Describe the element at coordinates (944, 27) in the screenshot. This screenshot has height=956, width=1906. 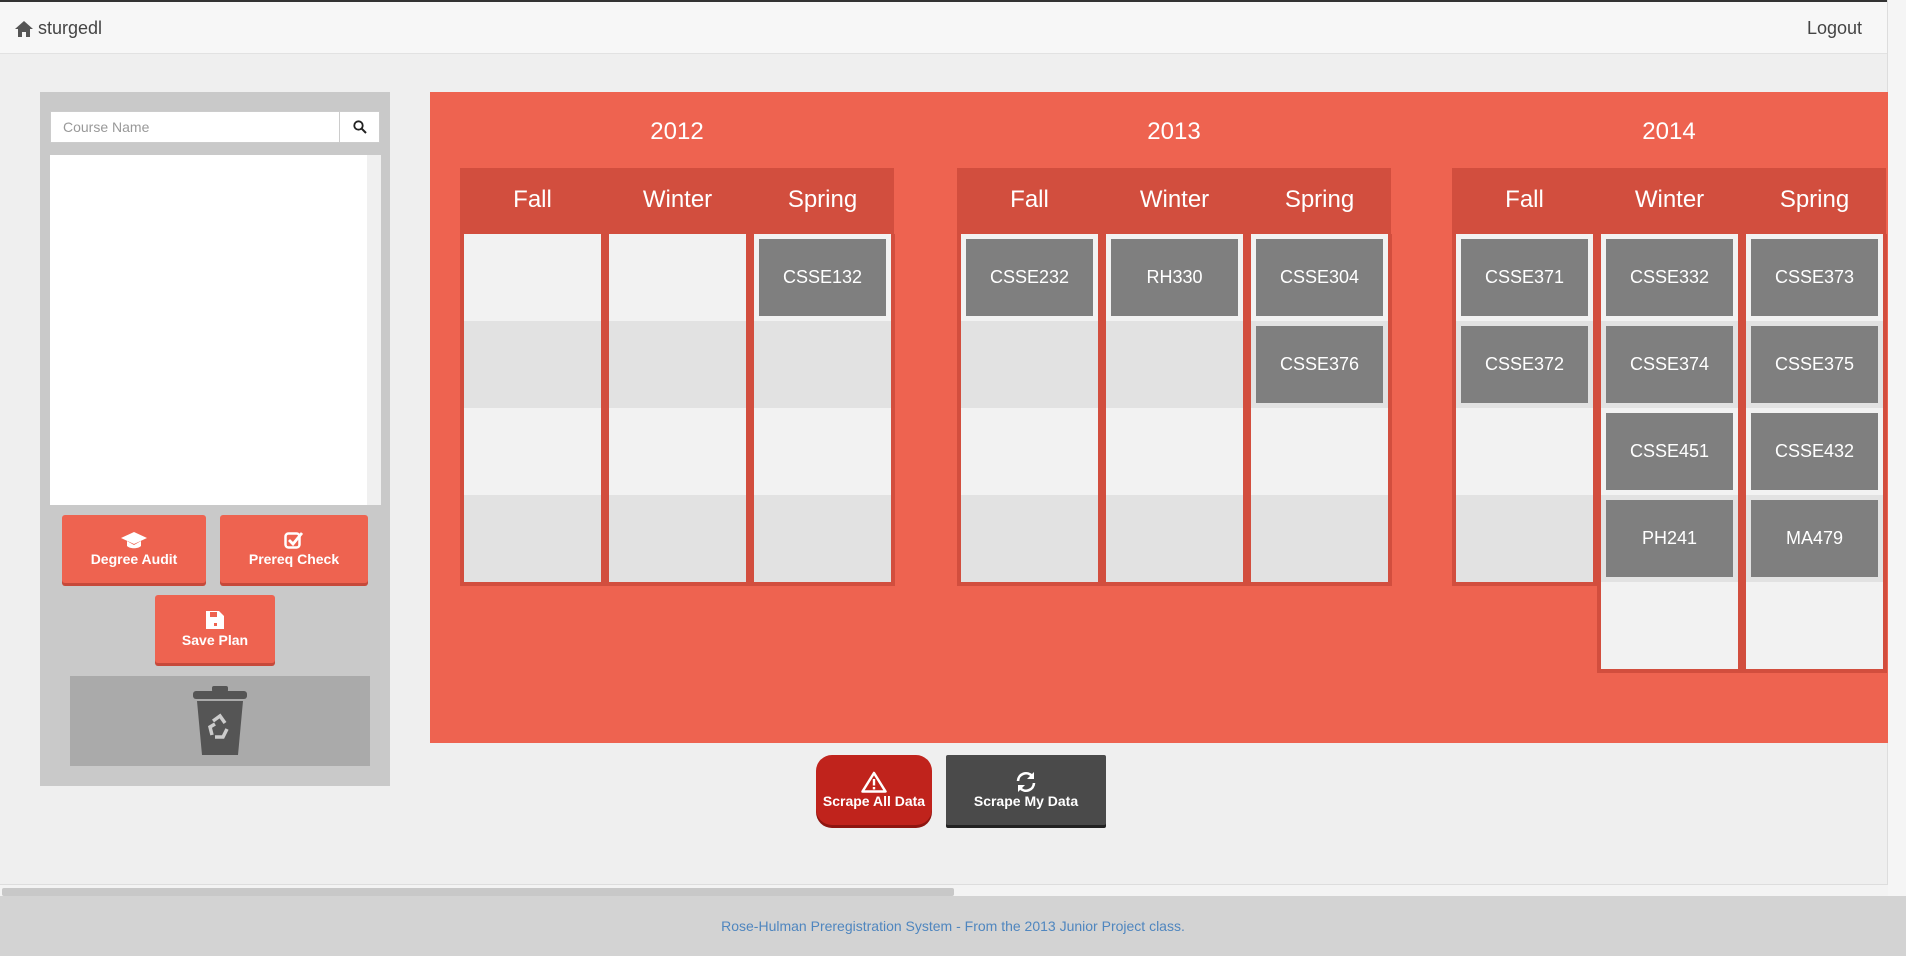
I see `top-navbar: sturgedl Logout` at that location.